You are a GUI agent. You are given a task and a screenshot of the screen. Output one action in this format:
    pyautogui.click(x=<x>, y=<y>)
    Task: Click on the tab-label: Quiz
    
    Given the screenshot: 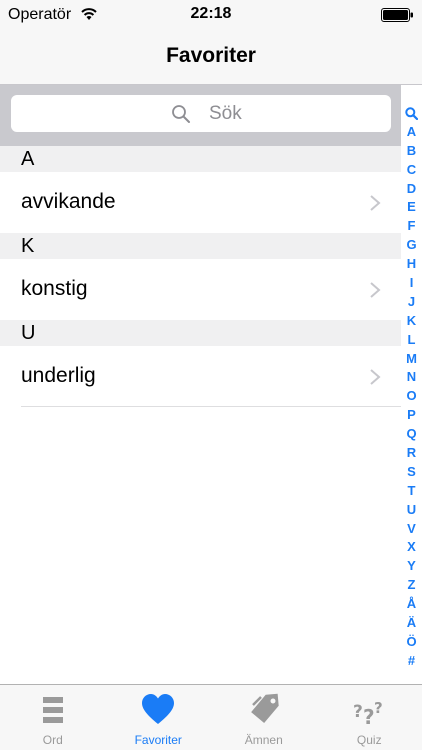 What is the action you would take?
    pyautogui.click(x=369, y=740)
    